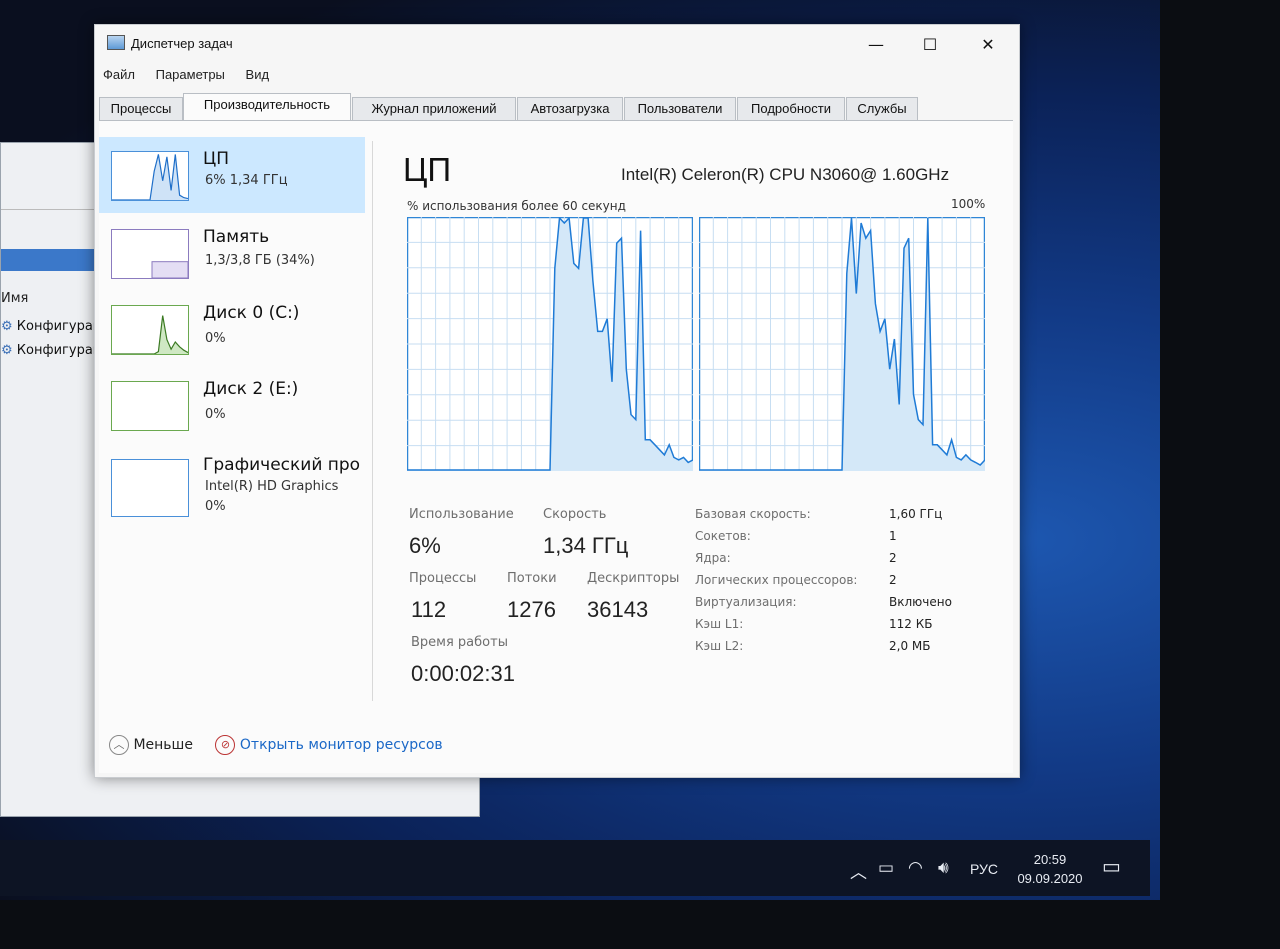 Image resolution: width=1280 pixels, height=949 pixels. What do you see at coordinates (246, 180) in the screenshot?
I see `sidebar-item-subtitle: 6% 1,34 ГГц` at bounding box center [246, 180].